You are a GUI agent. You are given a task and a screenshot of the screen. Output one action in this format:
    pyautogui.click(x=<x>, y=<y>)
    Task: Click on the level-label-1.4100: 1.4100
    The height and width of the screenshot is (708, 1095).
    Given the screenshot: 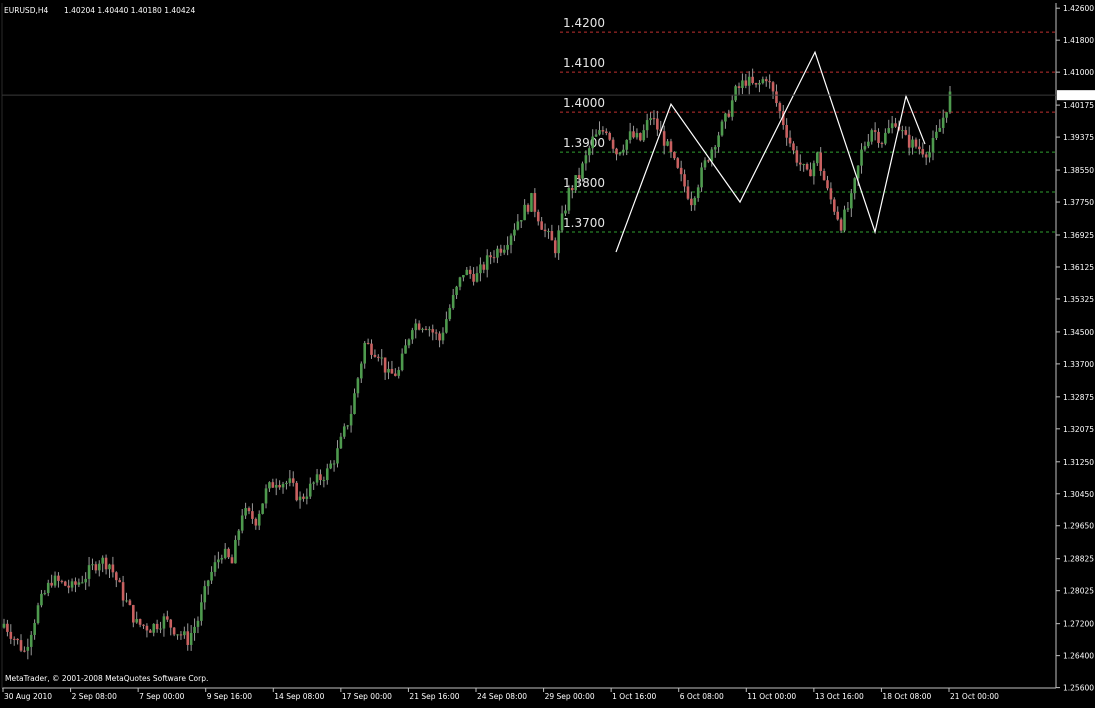 What is the action you would take?
    pyautogui.click(x=584, y=63)
    